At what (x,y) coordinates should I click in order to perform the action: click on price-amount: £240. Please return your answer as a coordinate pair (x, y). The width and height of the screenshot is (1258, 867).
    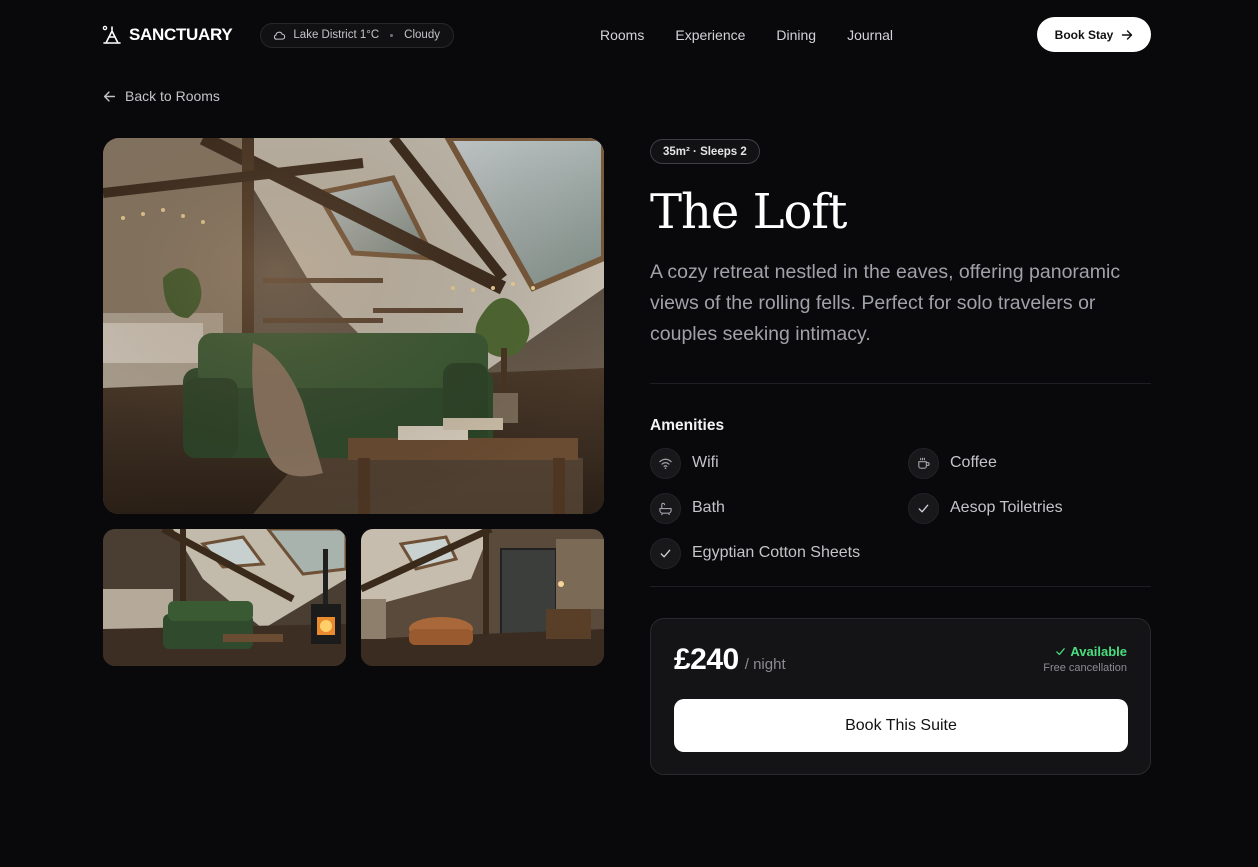
    Looking at the image, I should click on (706, 659).